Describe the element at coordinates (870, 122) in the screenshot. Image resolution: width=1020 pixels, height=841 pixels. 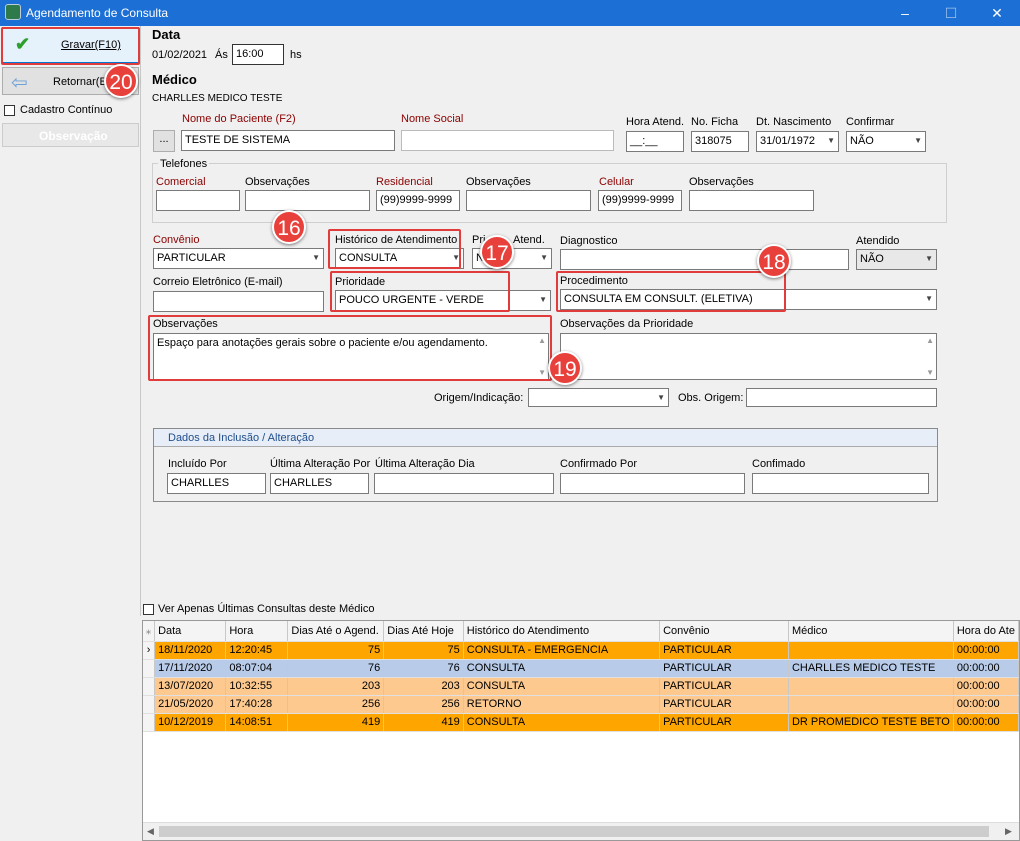
I see `confirmar-label: Confirmar` at that location.